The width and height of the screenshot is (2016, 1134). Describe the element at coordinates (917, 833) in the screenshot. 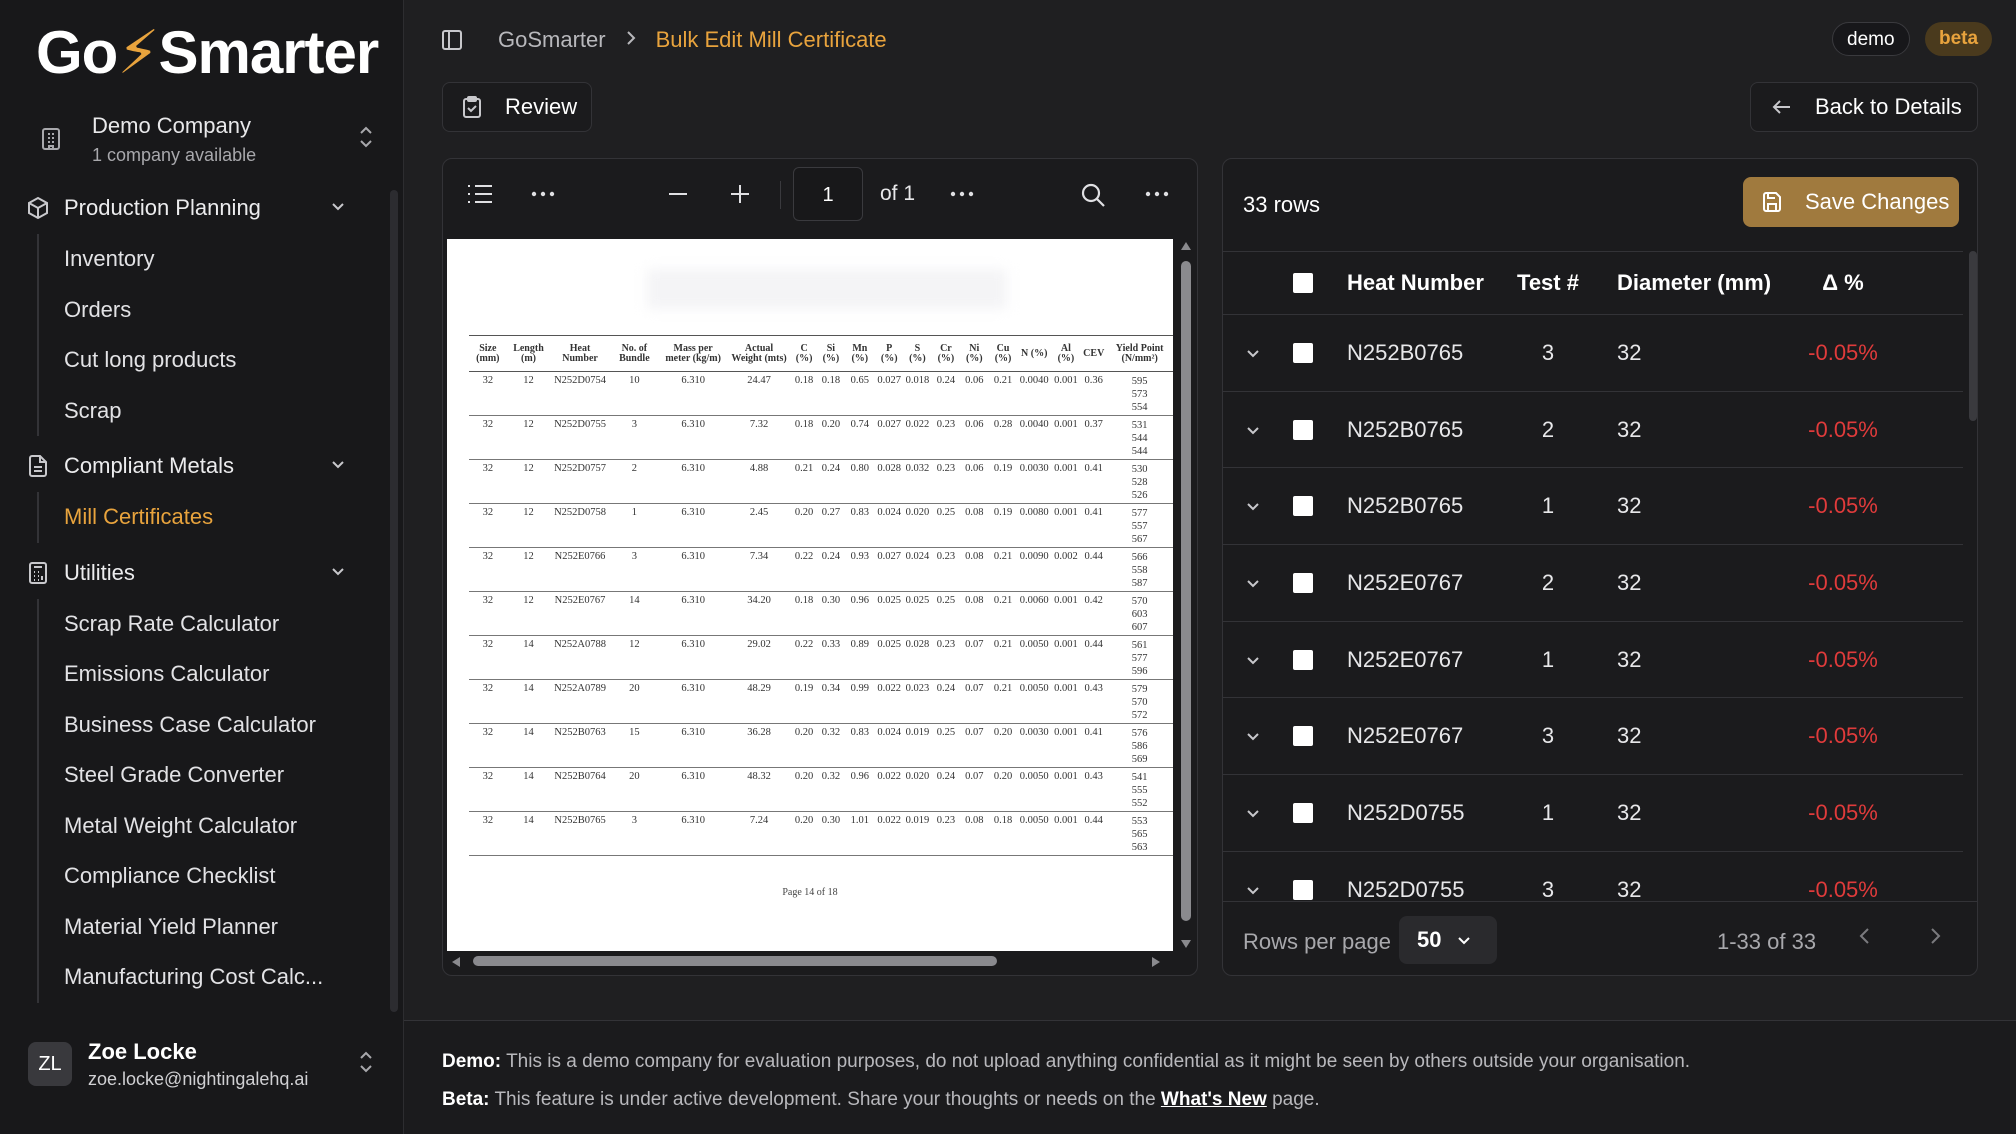

I see `certificate-cell: 0.019` at that location.